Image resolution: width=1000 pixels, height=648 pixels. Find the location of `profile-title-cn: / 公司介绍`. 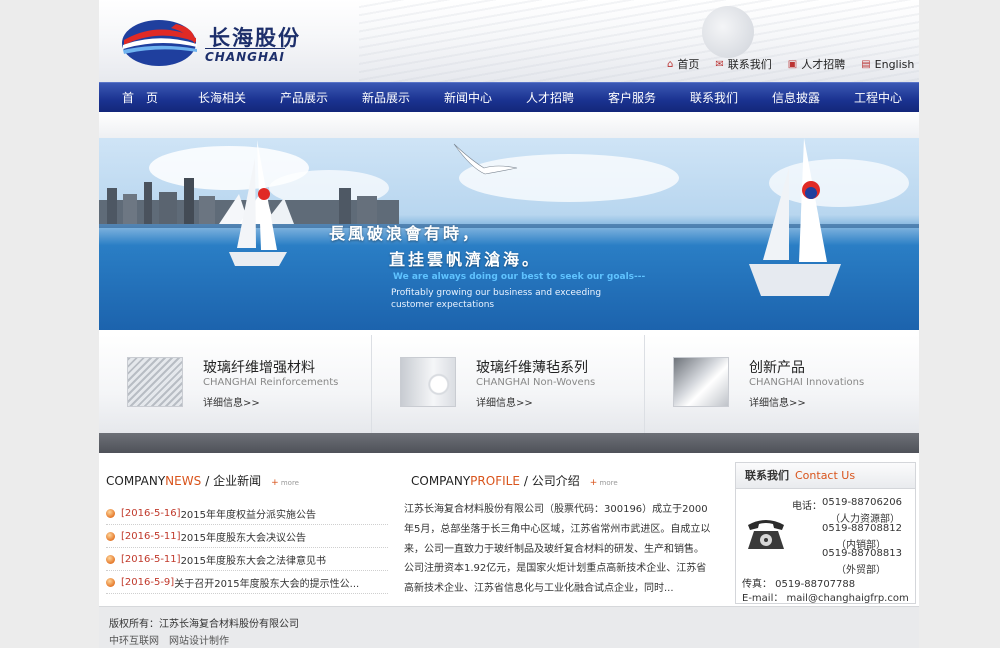

profile-title-cn: / 公司介绍 is located at coordinates (551, 481).